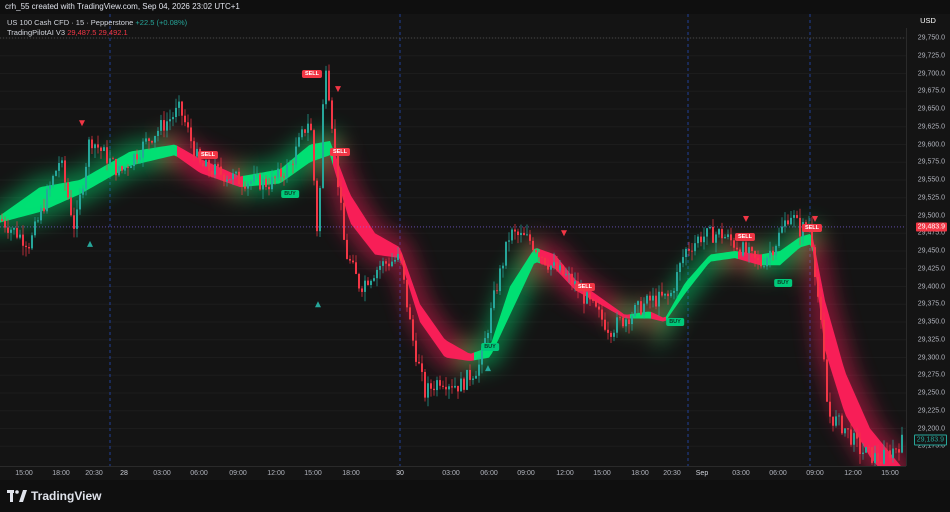  Describe the element at coordinates (928, 21) in the screenshot. I see `currency-label: USD` at that location.